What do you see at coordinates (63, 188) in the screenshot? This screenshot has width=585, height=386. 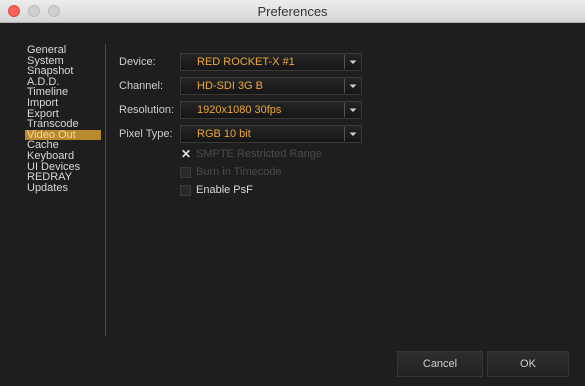 I see `sidebar-item-updates: Updates` at bounding box center [63, 188].